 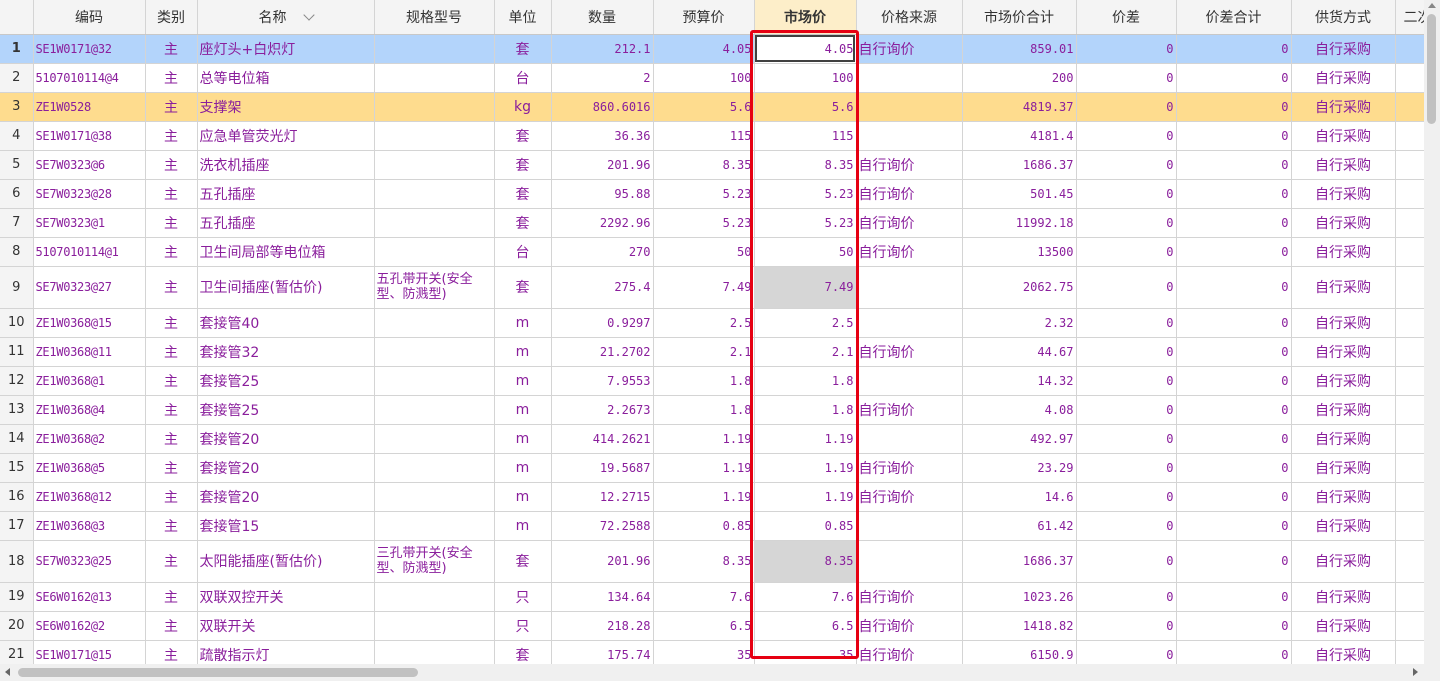 What do you see at coordinates (602, 526) in the screenshot?
I see `qty-cell: 72.2588` at bounding box center [602, 526].